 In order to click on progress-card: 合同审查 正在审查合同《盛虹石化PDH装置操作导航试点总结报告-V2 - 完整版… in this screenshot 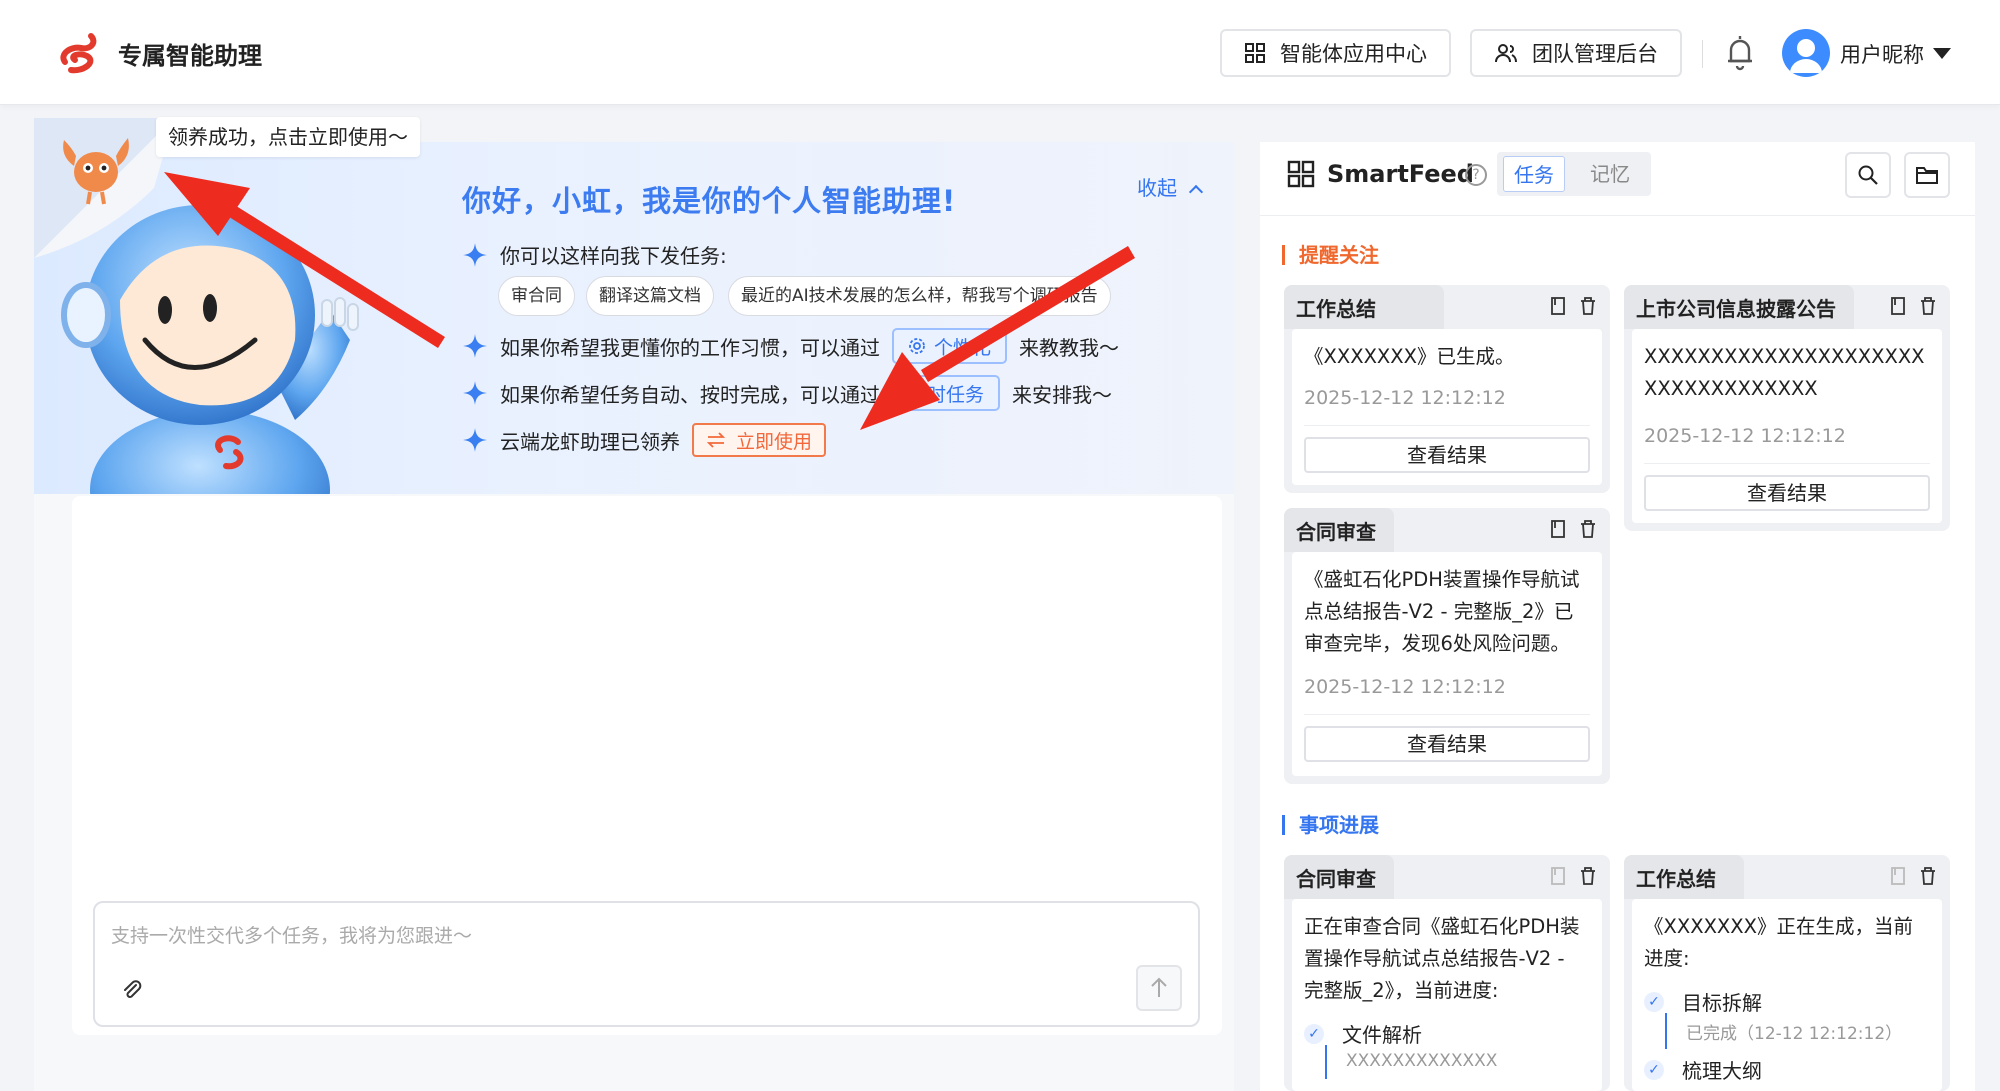, I will do `click(1447, 973)`.